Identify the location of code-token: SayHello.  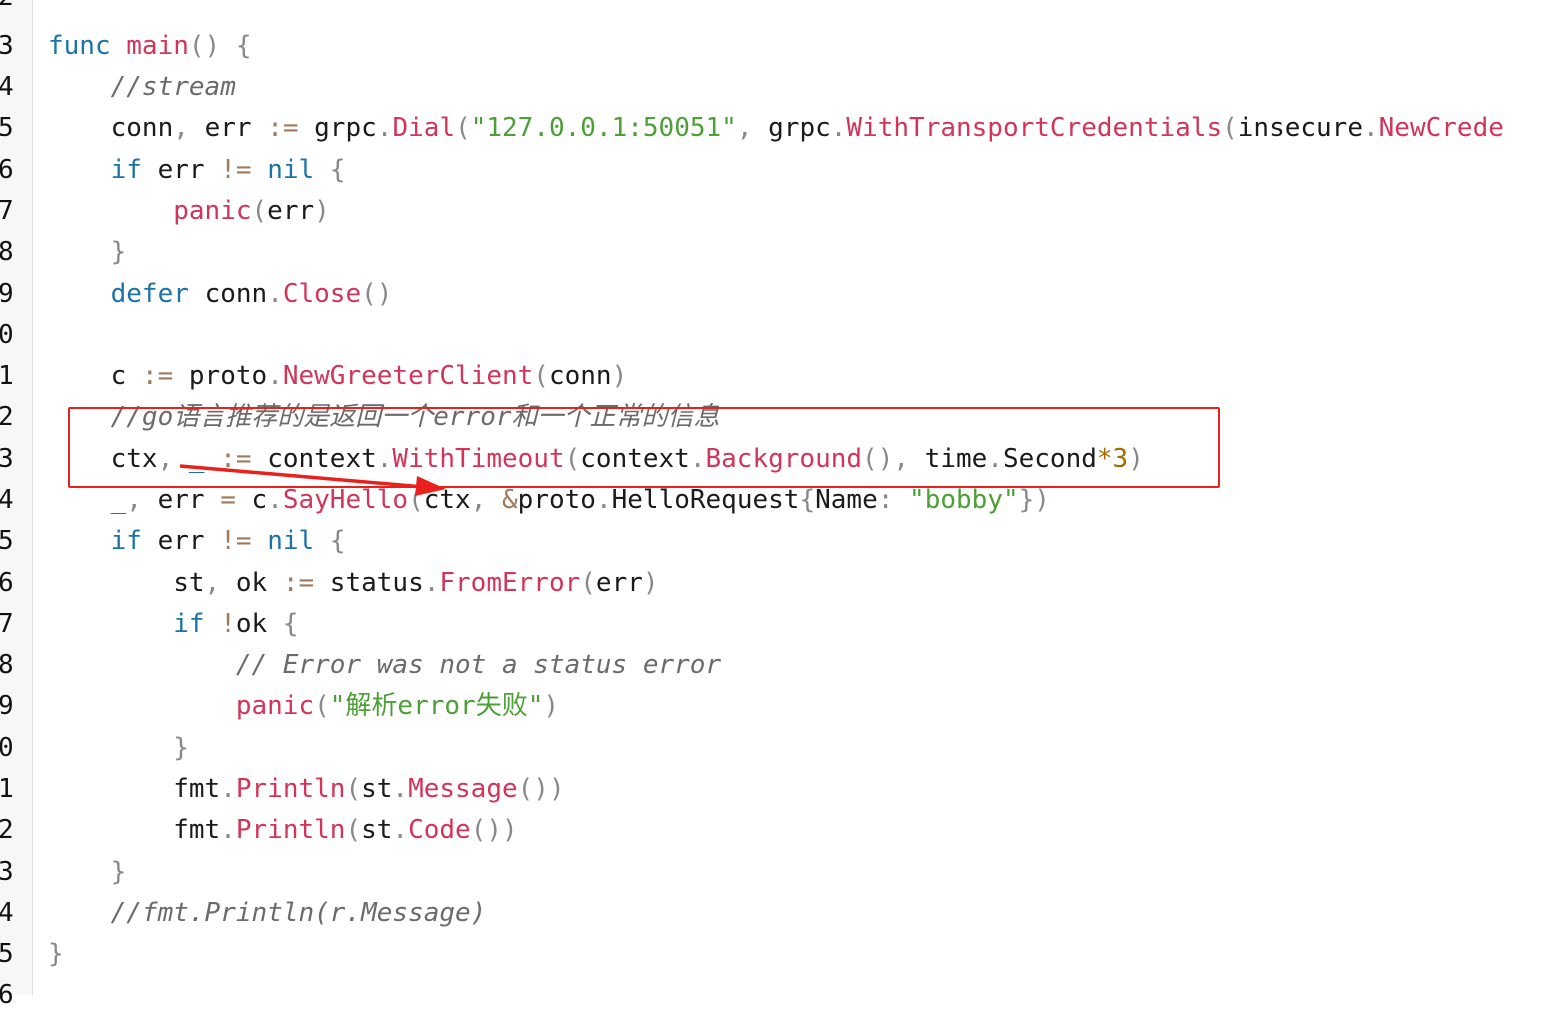
(345, 500).